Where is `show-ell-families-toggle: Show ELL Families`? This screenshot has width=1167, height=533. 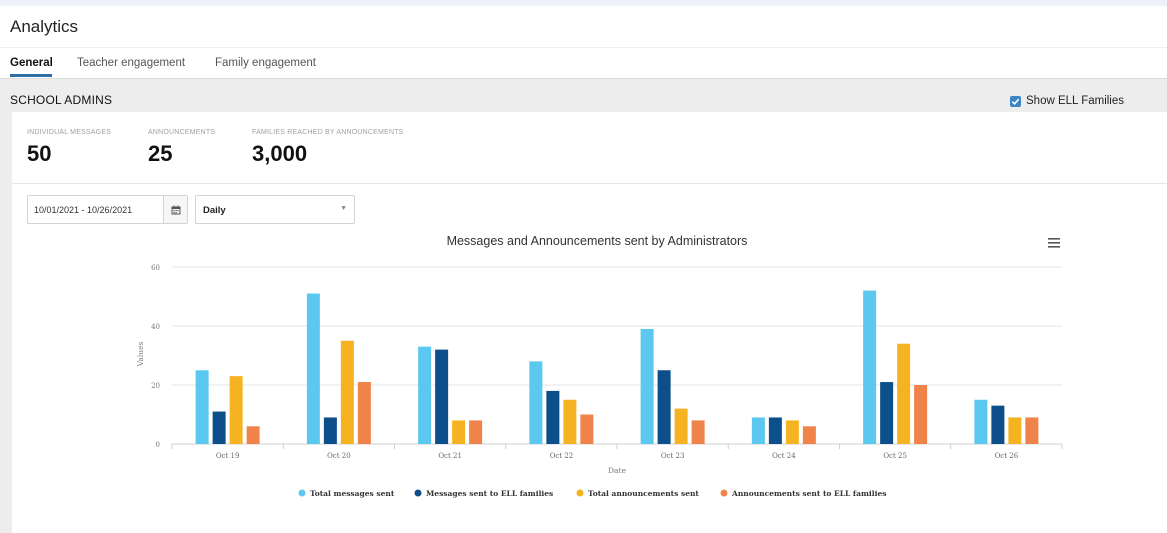
show-ell-families-toggle: Show ELL Families is located at coordinates (1067, 101).